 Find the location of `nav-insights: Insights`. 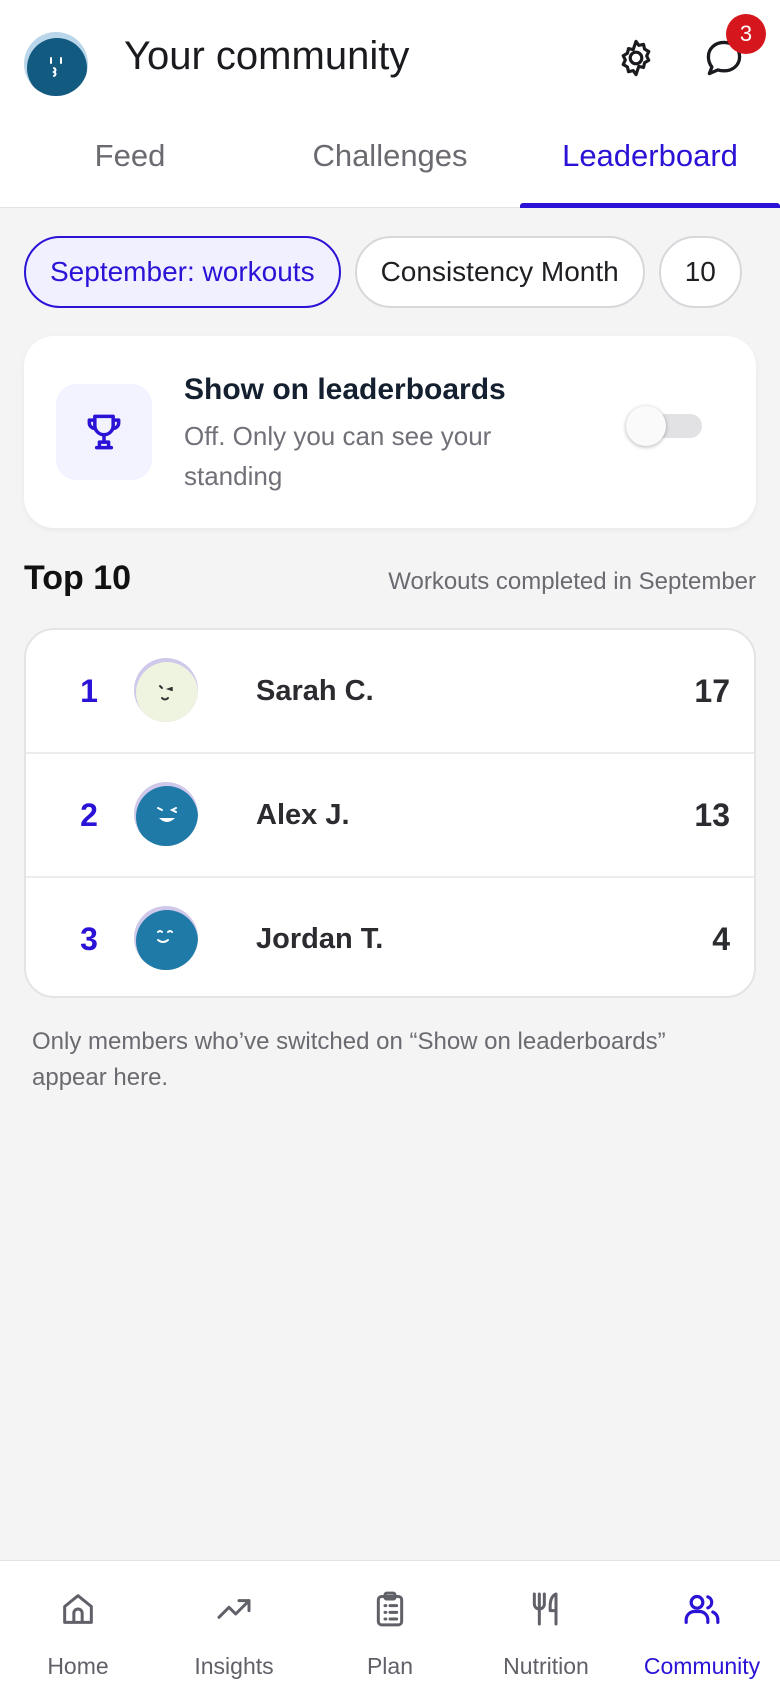

nav-insights: Insights is located at coordinates (234, 1624).